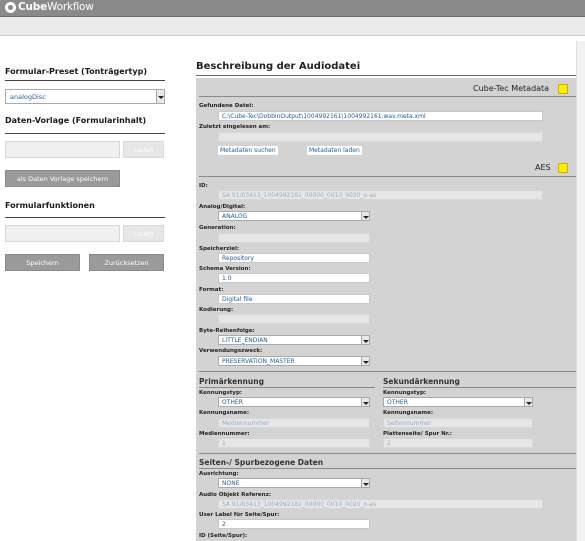 The width and height of the screenshot is (585, 541). What do you see at coordinates (294, 216) in the screenshot?
I see `analog-digital-select: ANALOG` at bounding box center [294, 216].